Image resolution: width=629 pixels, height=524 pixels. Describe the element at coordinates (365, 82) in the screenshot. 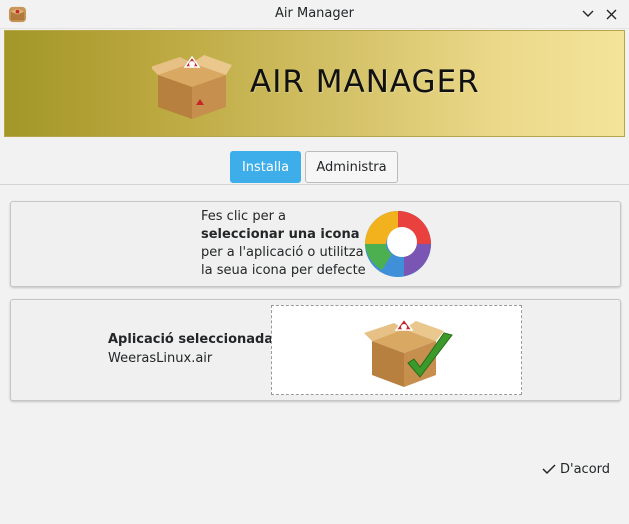

I see `banner-title: AIR MANAGER` at that location.